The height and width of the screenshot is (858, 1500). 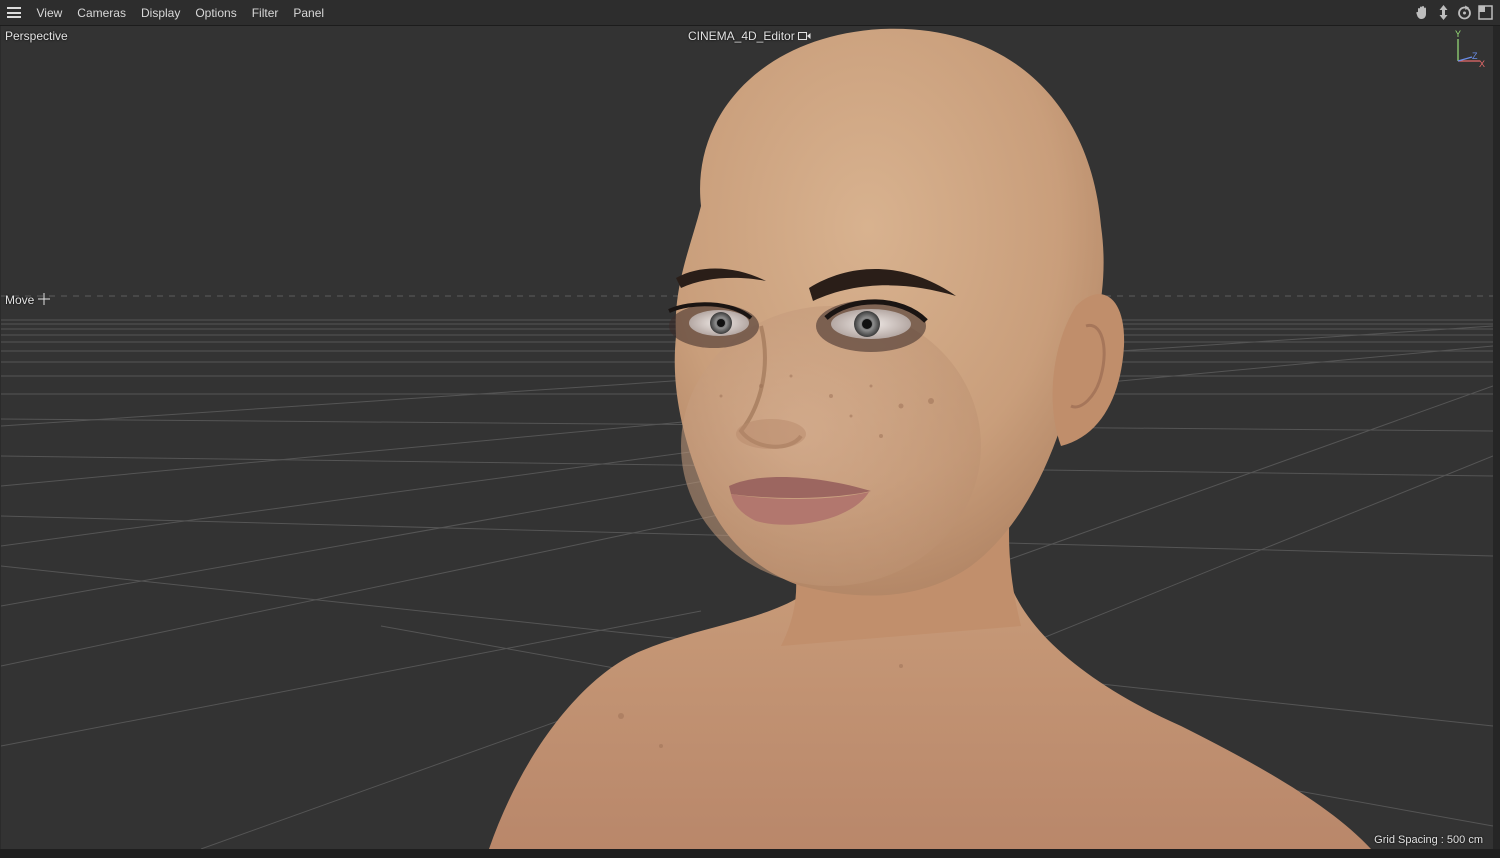 What do you see at coordinates (1496, 437) in the screenshot?
I see `viewport-right-border` at bounding box center [1496, 437].